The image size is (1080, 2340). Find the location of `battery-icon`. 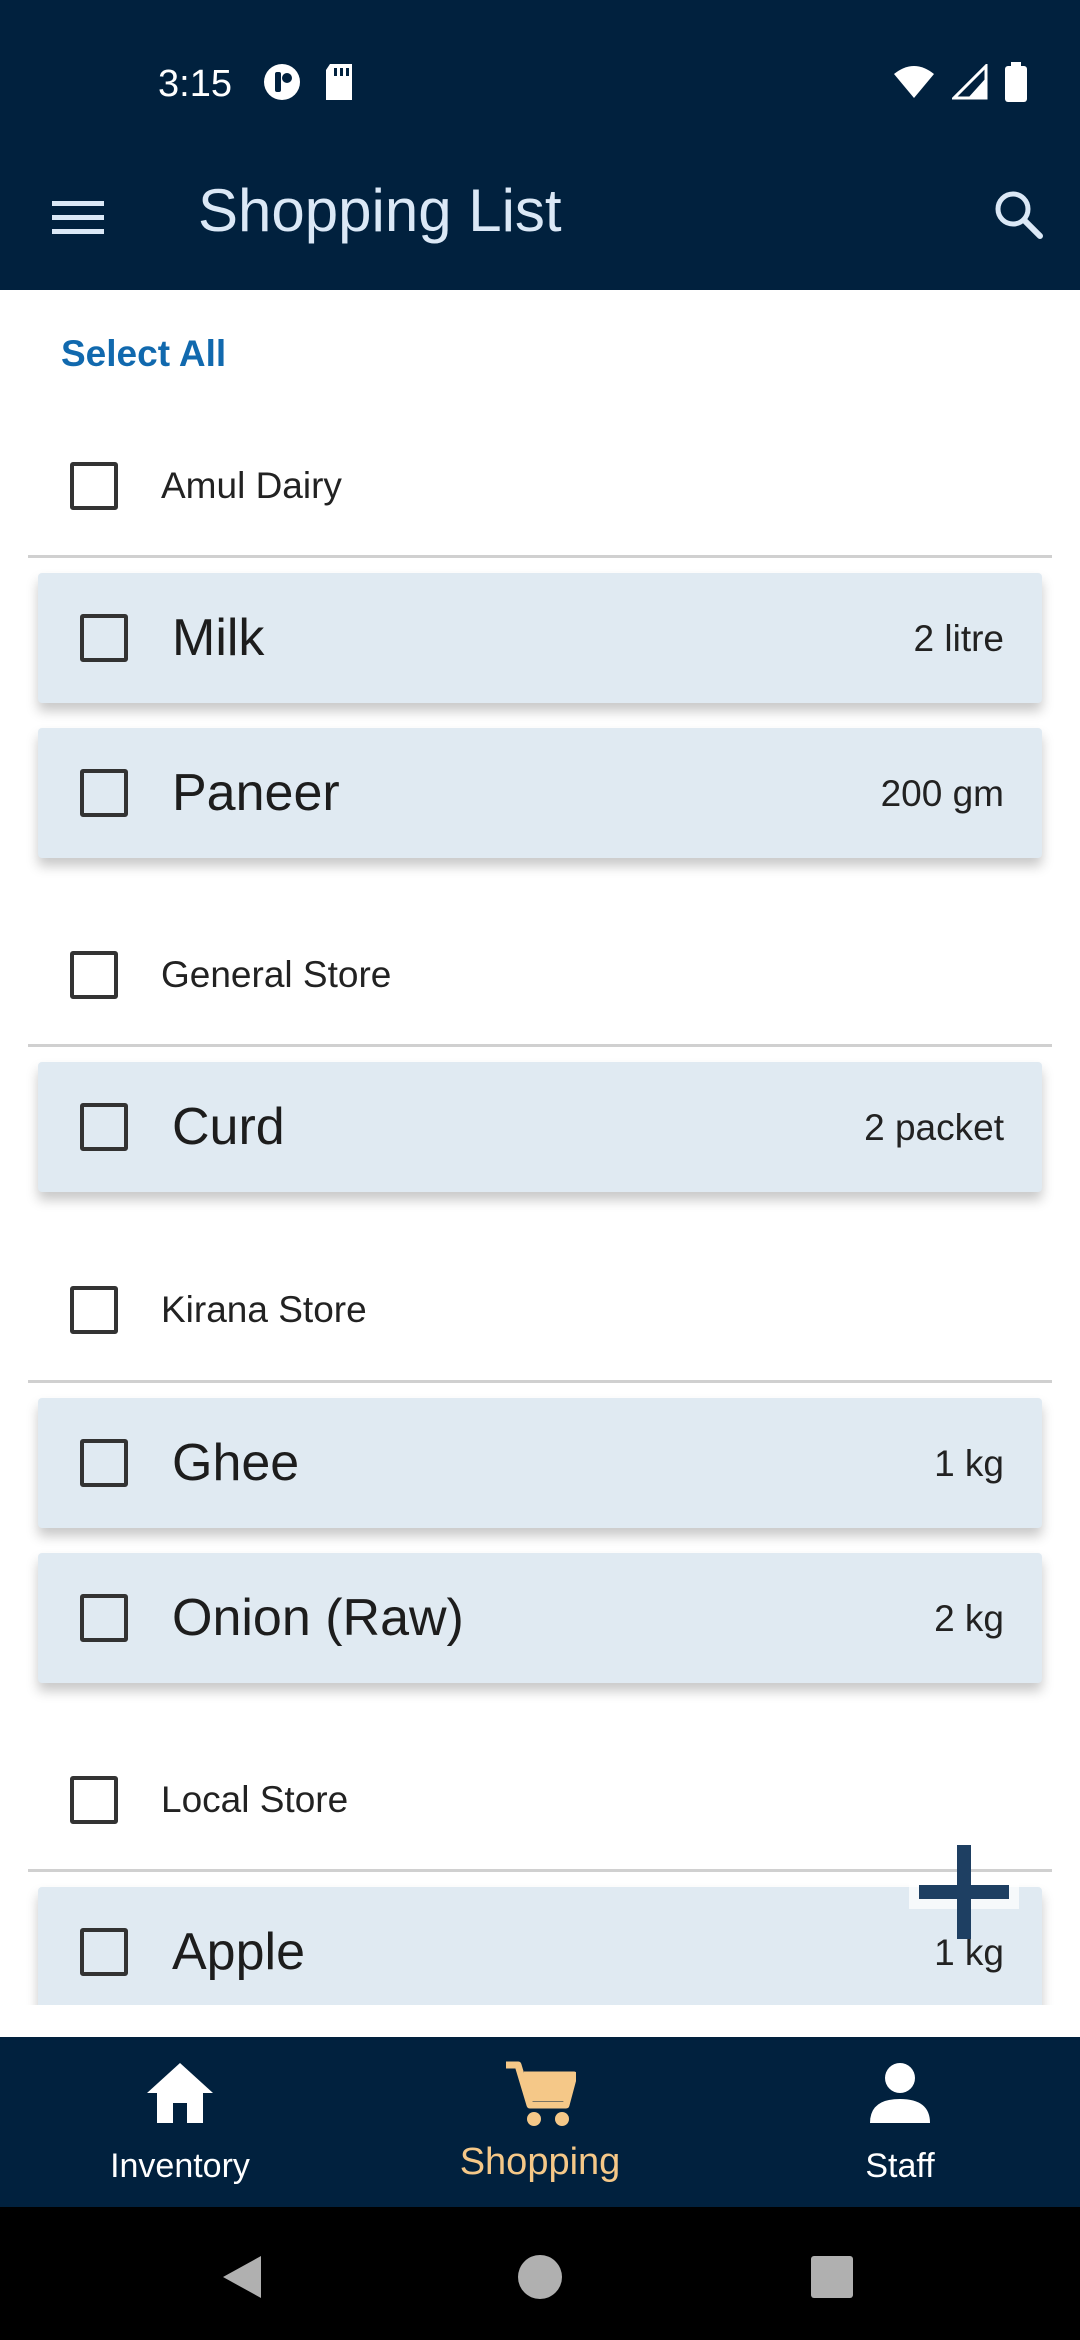

battery-icon is located at coordinates (1016, 84).